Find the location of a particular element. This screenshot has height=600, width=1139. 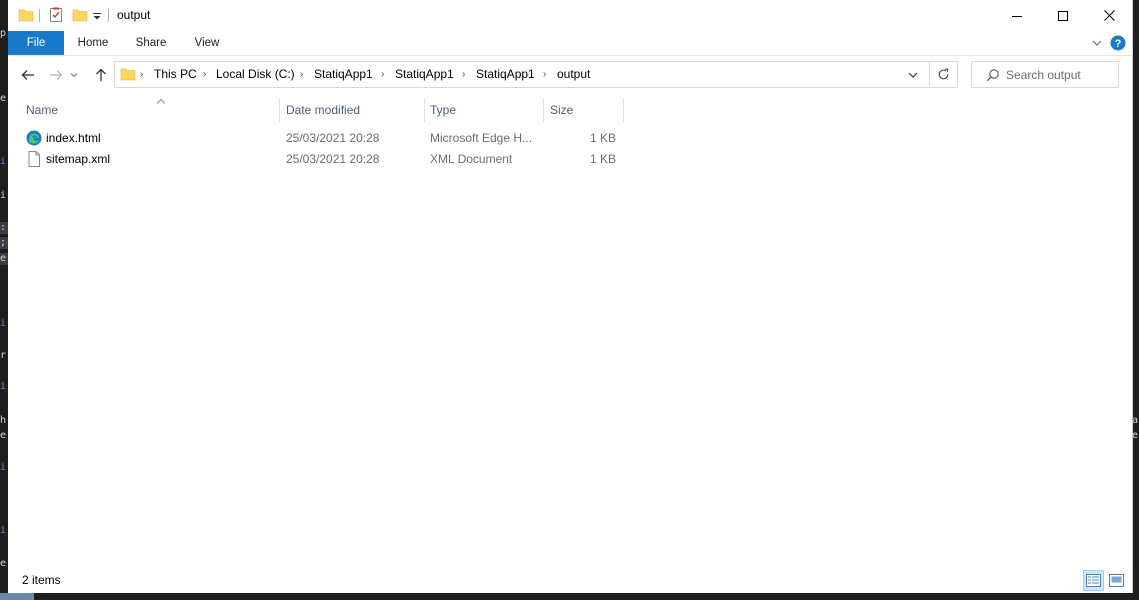

edge-html-icon is located at coordinates (34, 139).